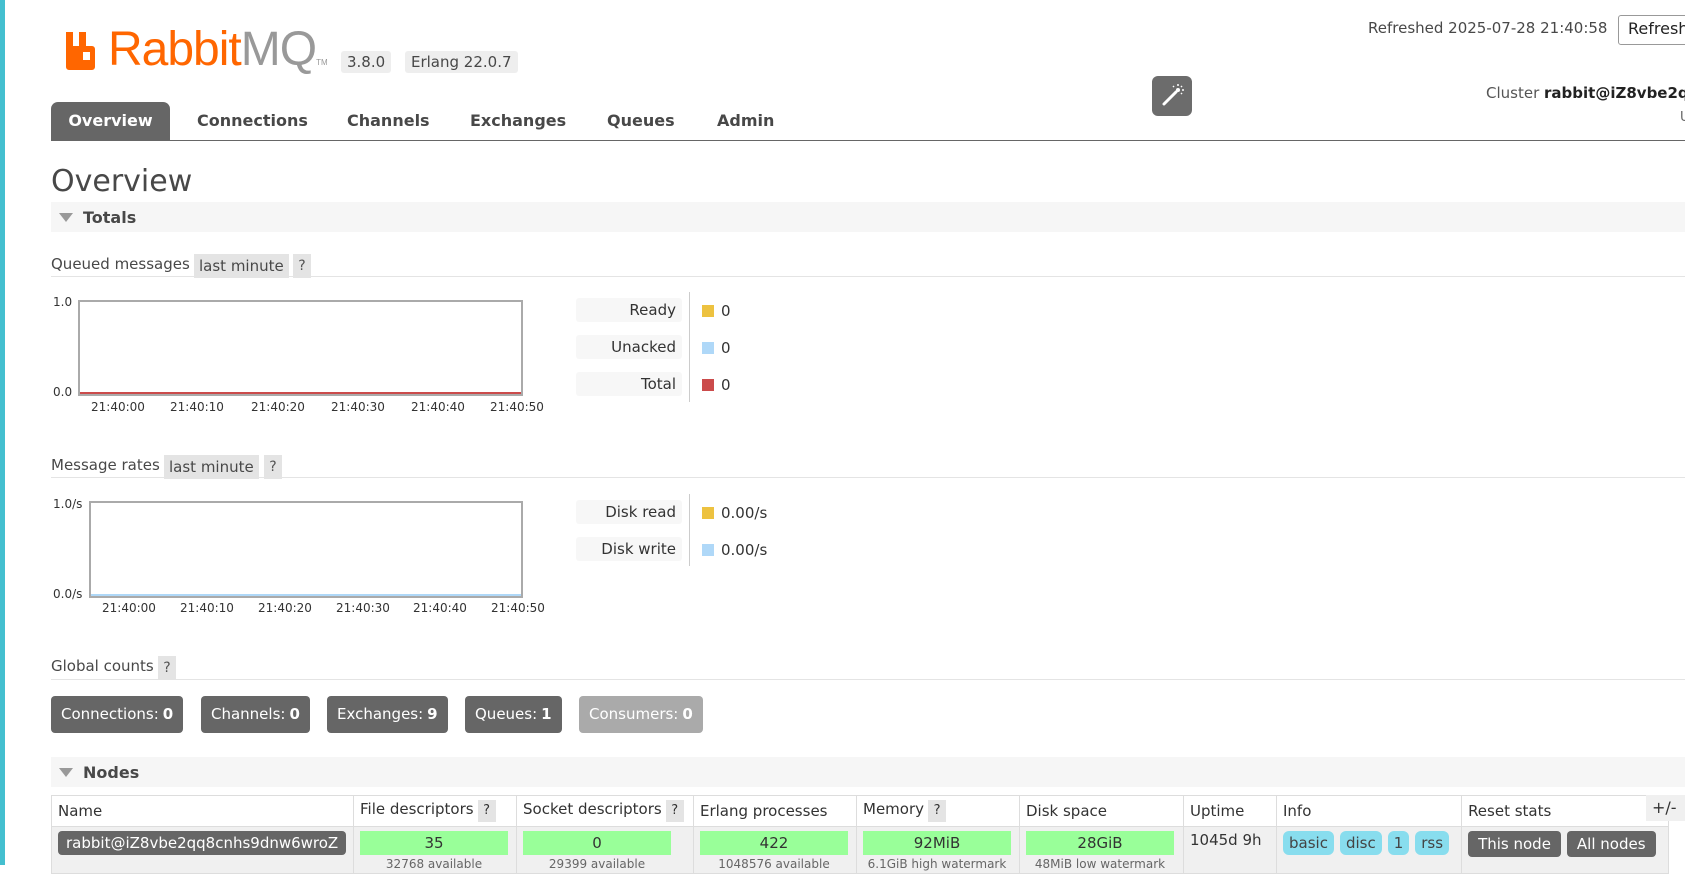  Describe the element at coordinates (774, 864) in the screenshot. I see `erlang-processes-available: 1048576 available` at that location.